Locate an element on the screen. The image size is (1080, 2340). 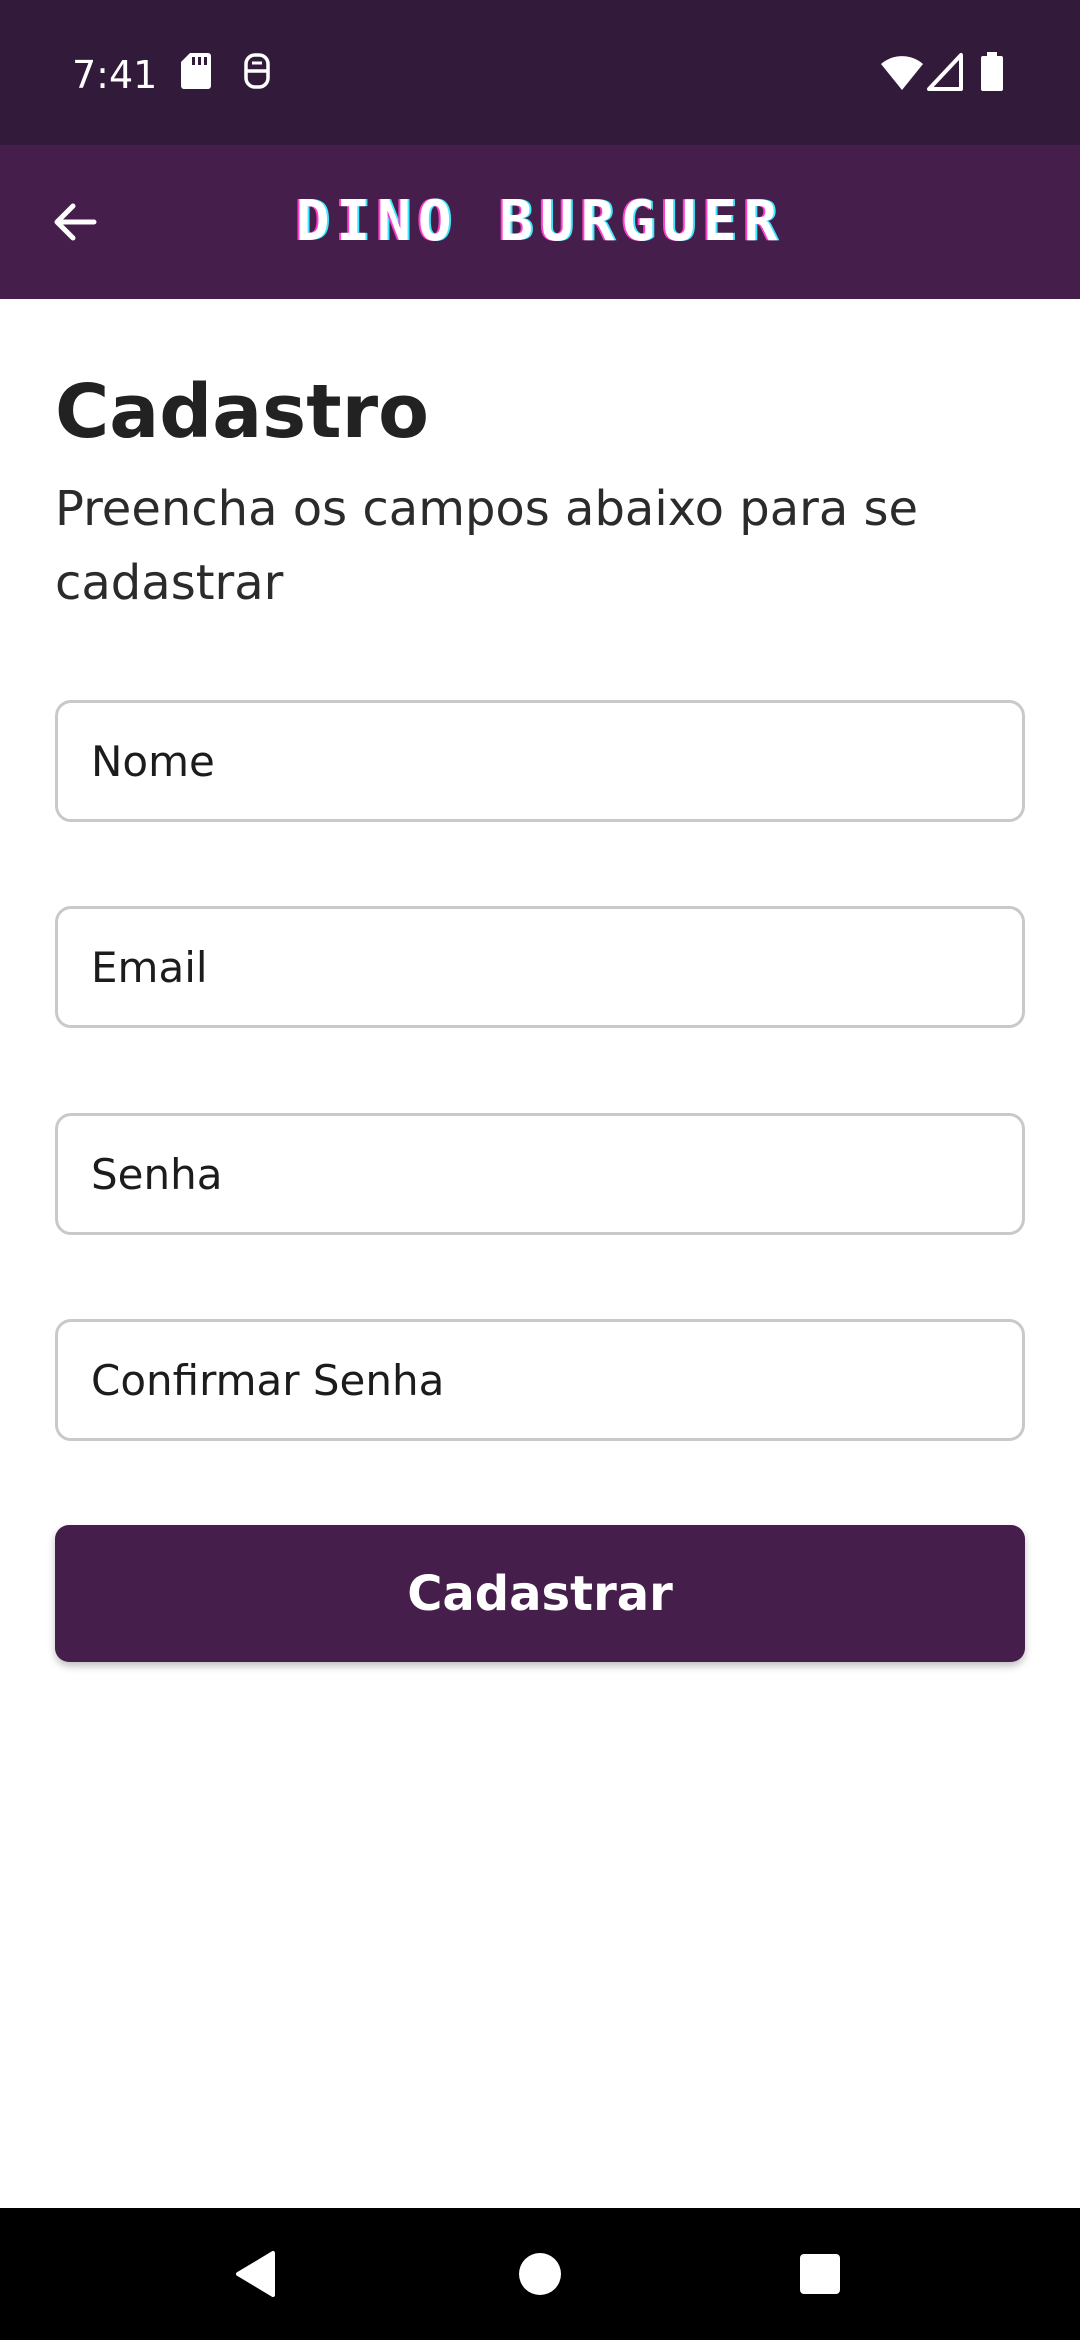
sd-card-icon is located at coordinates (196, 71).